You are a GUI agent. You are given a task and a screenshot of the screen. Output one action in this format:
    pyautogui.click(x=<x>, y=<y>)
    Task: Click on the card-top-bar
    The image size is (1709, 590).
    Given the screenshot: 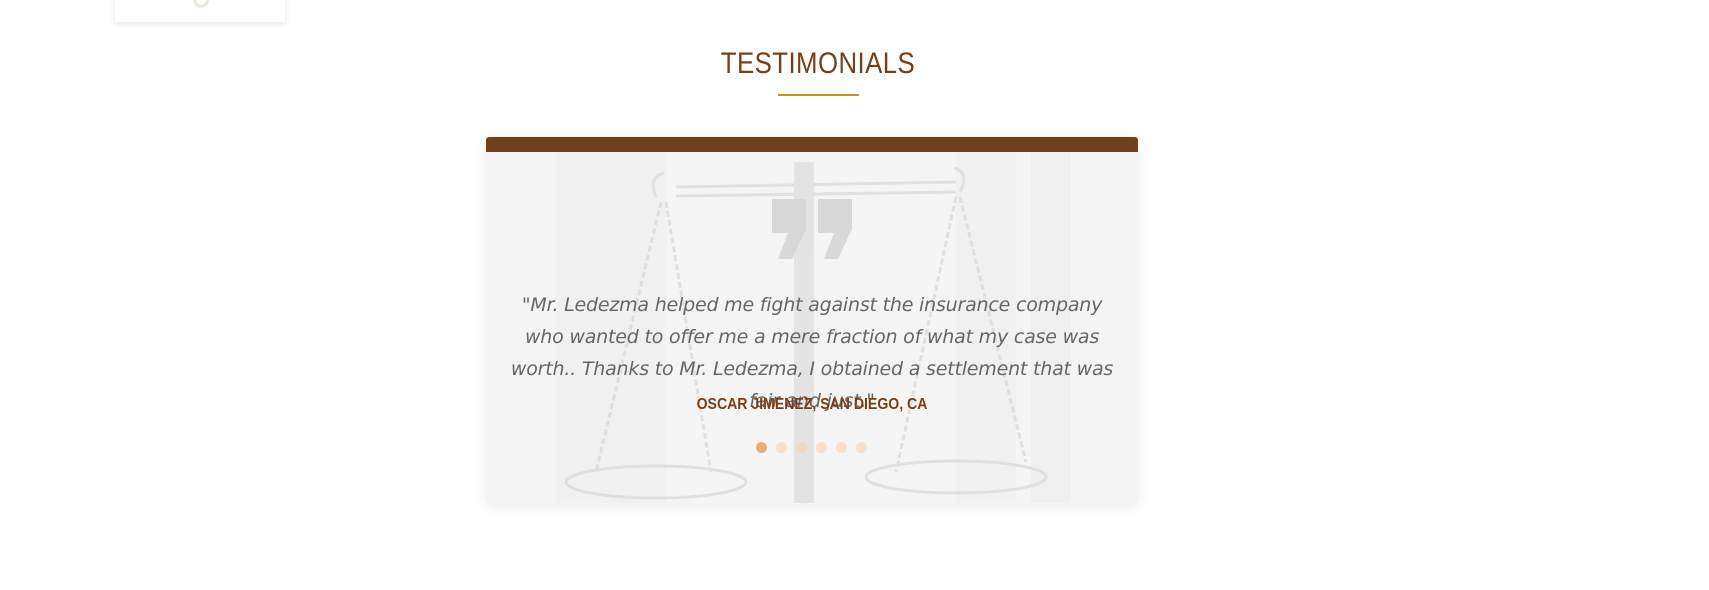 What is the action you would take?
    pyautogui.click(x=812, y=144)
    